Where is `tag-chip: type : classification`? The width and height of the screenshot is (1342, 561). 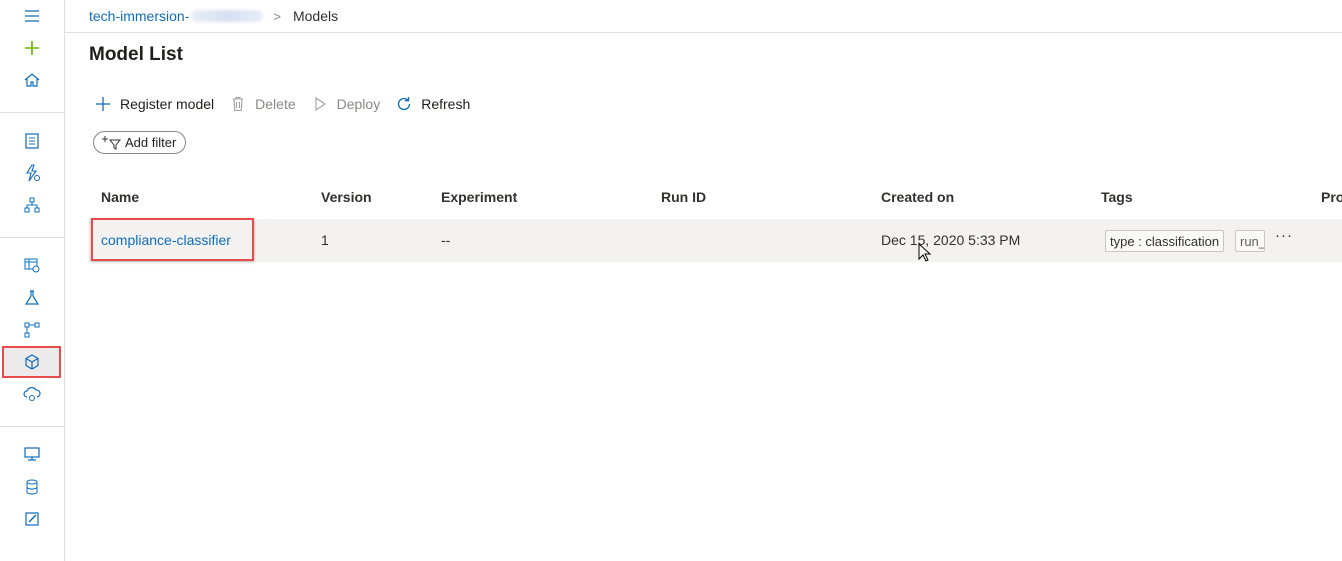 tag-chip: type : classification is located at coordinates (1165, 241).